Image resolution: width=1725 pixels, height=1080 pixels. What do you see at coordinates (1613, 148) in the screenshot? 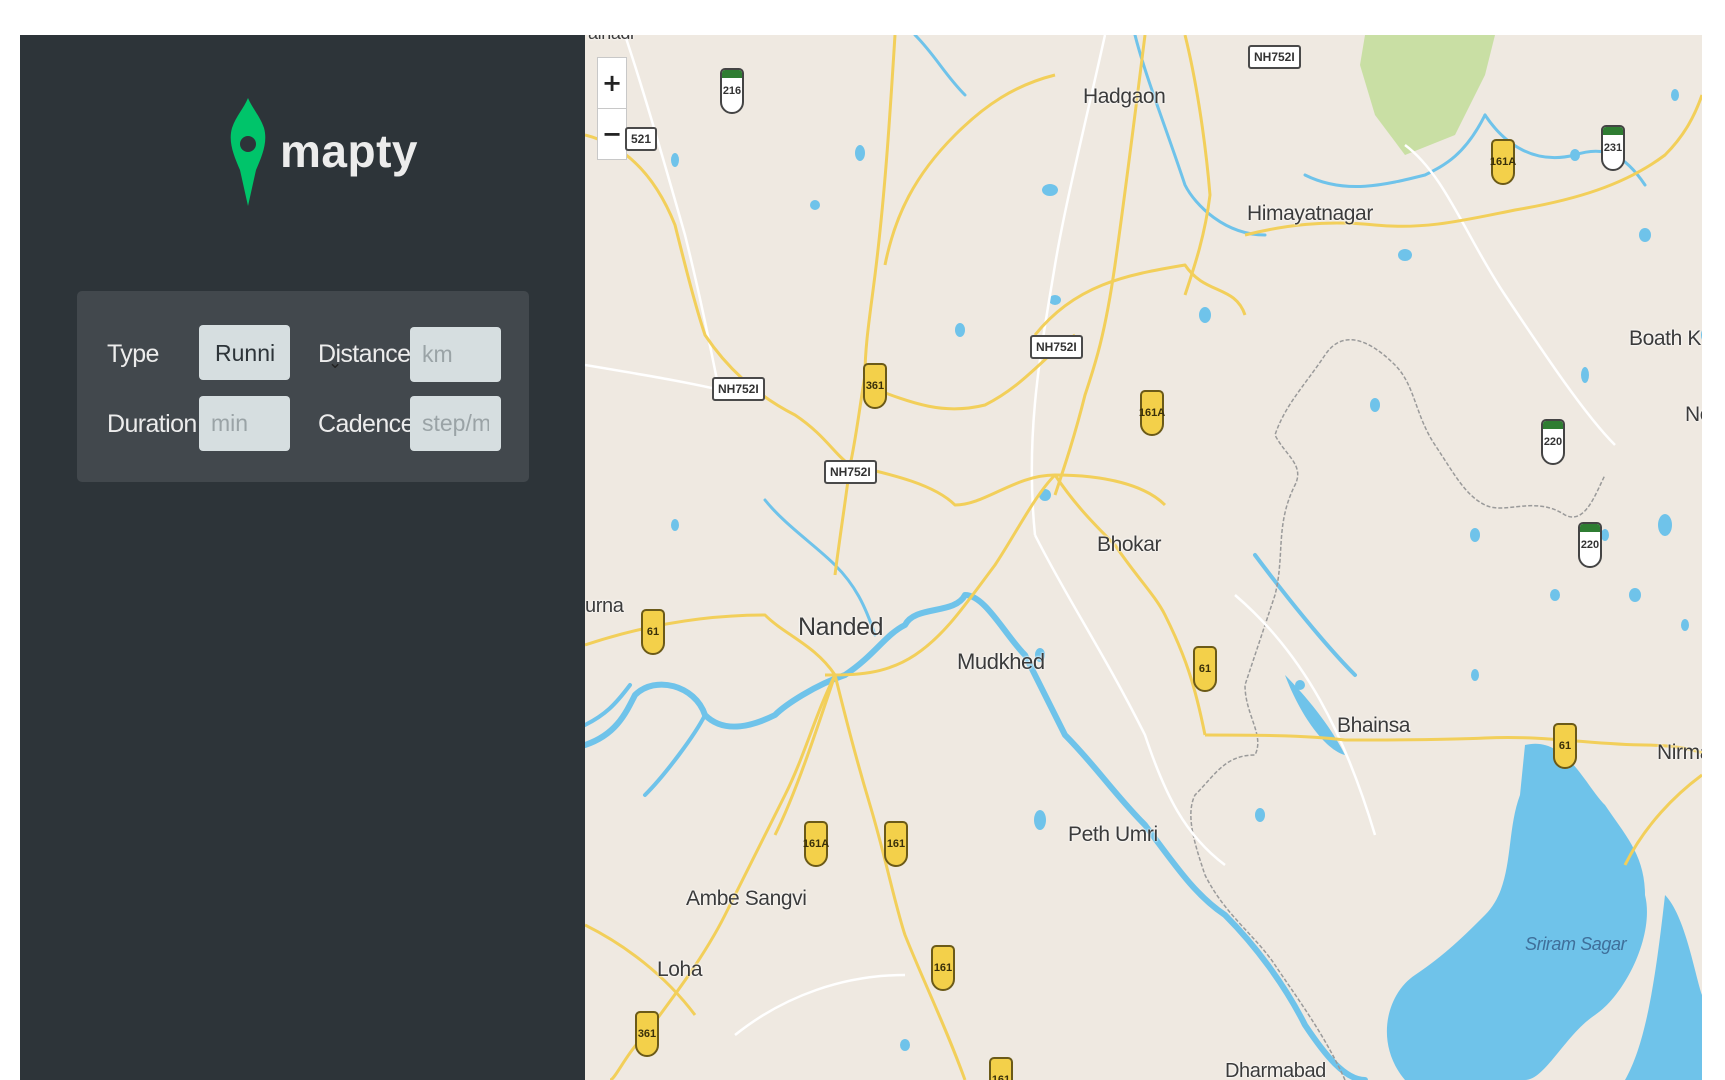
I see `highway-shield: 231` at bounding box center [1613, 148].